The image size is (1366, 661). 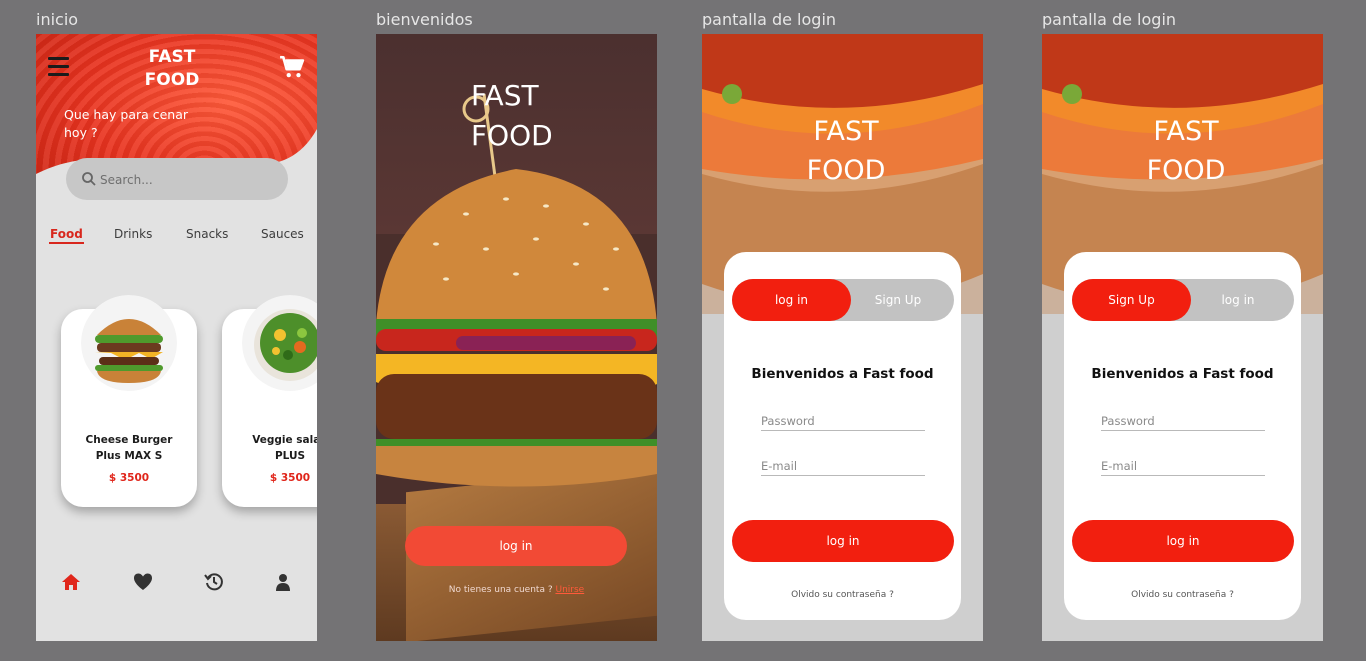 I want to click on search-icon, so click(x=89, y=179).